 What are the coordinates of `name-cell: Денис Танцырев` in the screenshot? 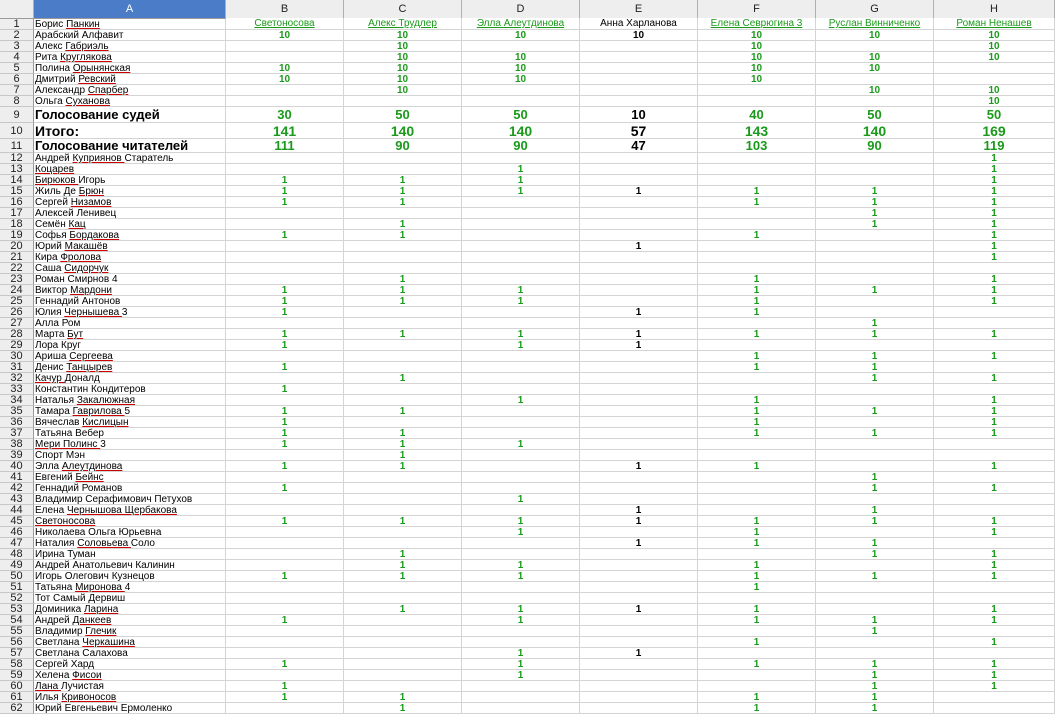 It's located at (130, 367).